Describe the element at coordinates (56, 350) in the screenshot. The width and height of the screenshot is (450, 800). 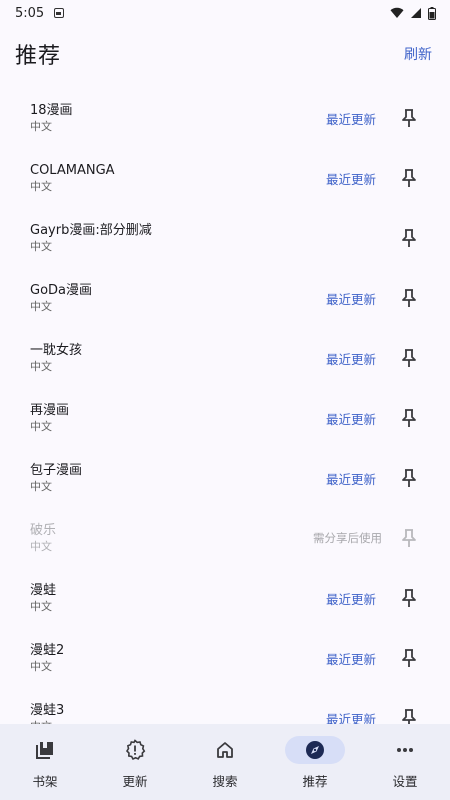
I see `source-name: 一耽女孩` at that location.